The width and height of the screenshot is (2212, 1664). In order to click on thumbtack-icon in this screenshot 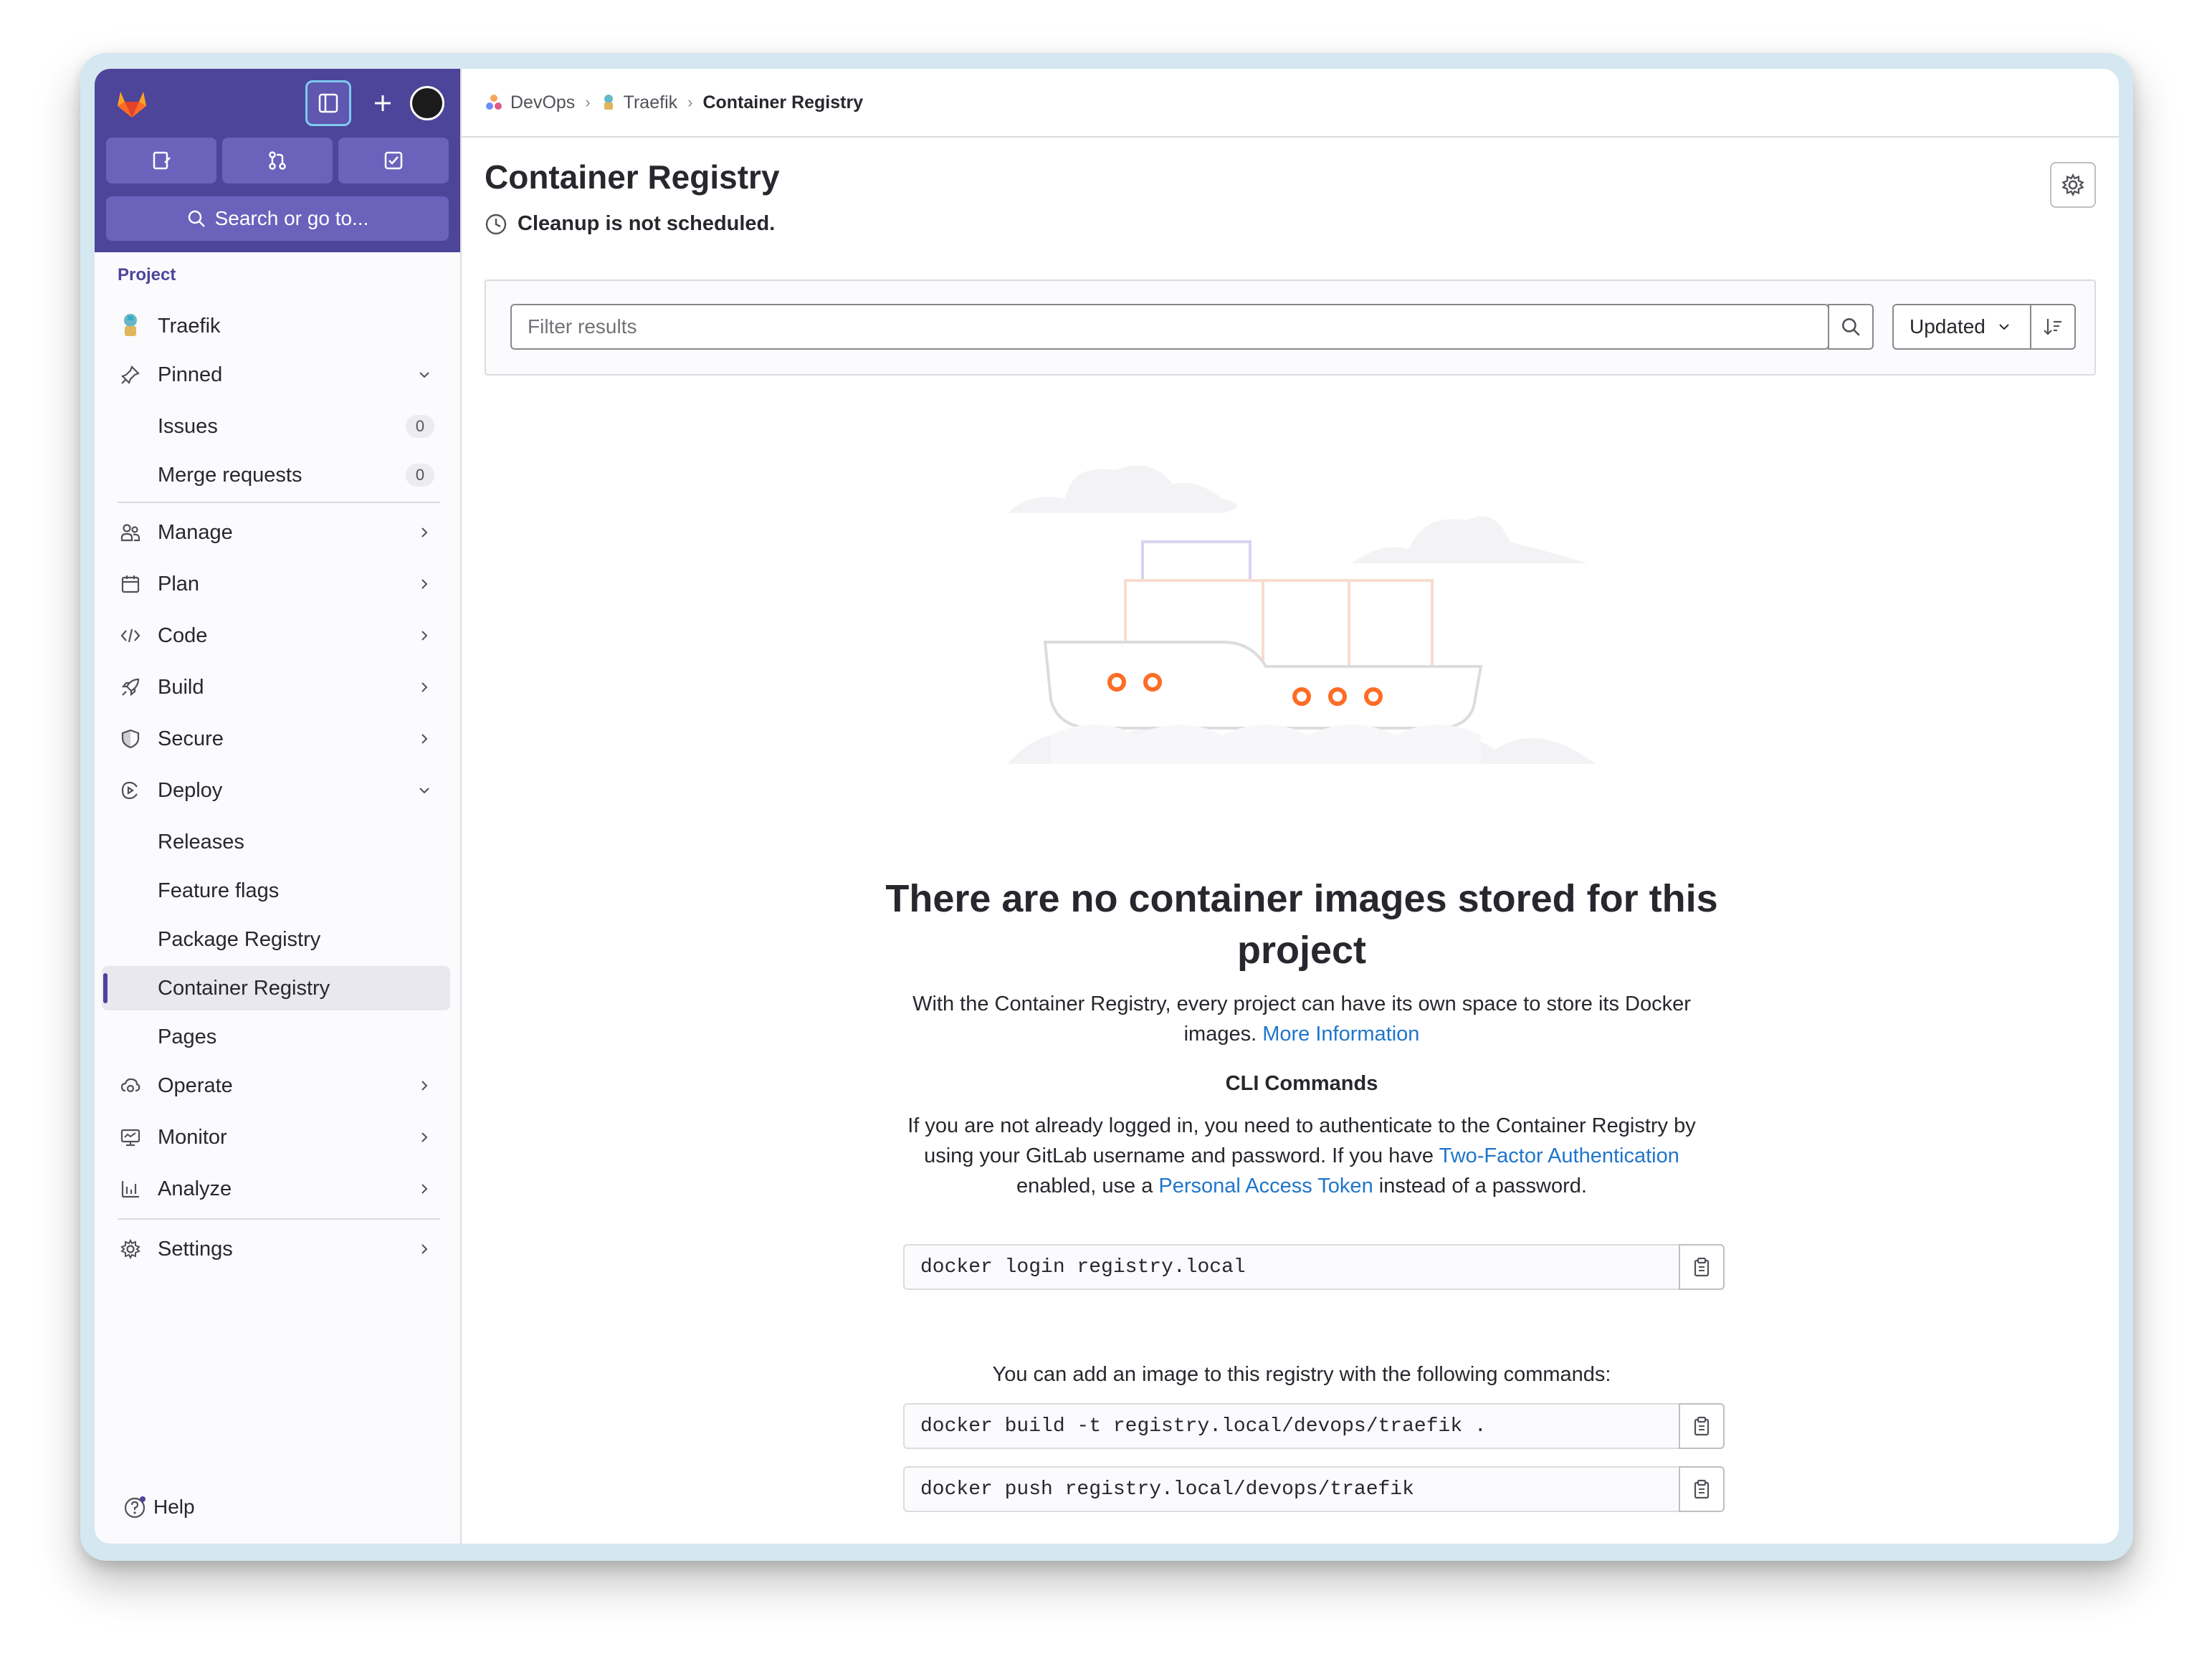, I will do `click(130, 375)`.